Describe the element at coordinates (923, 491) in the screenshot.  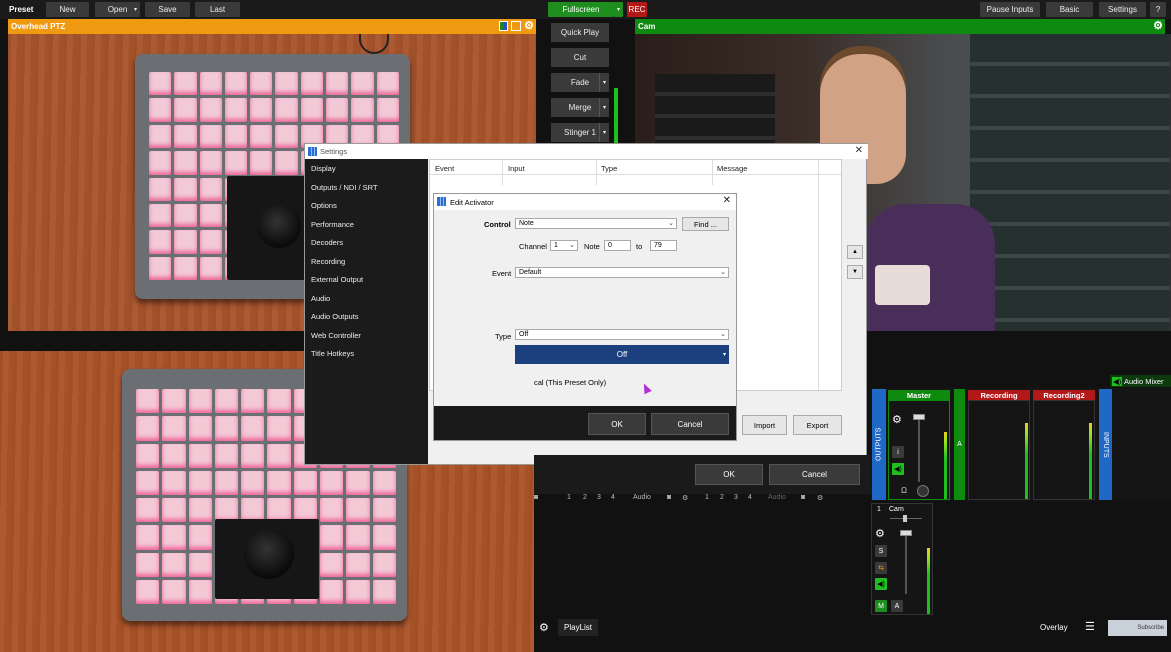
I see `volume-knob` at that location.